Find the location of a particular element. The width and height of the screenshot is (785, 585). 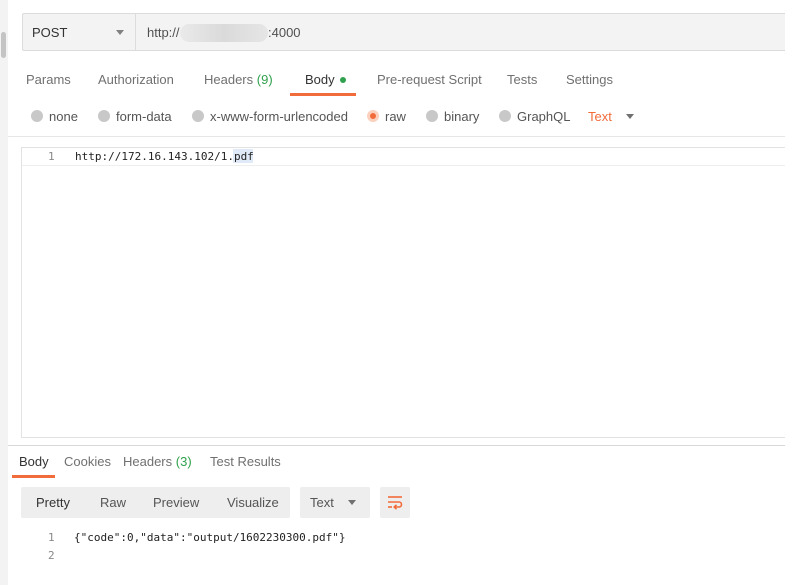

radio-binary-label: binary is located at coordinates (461, 116).